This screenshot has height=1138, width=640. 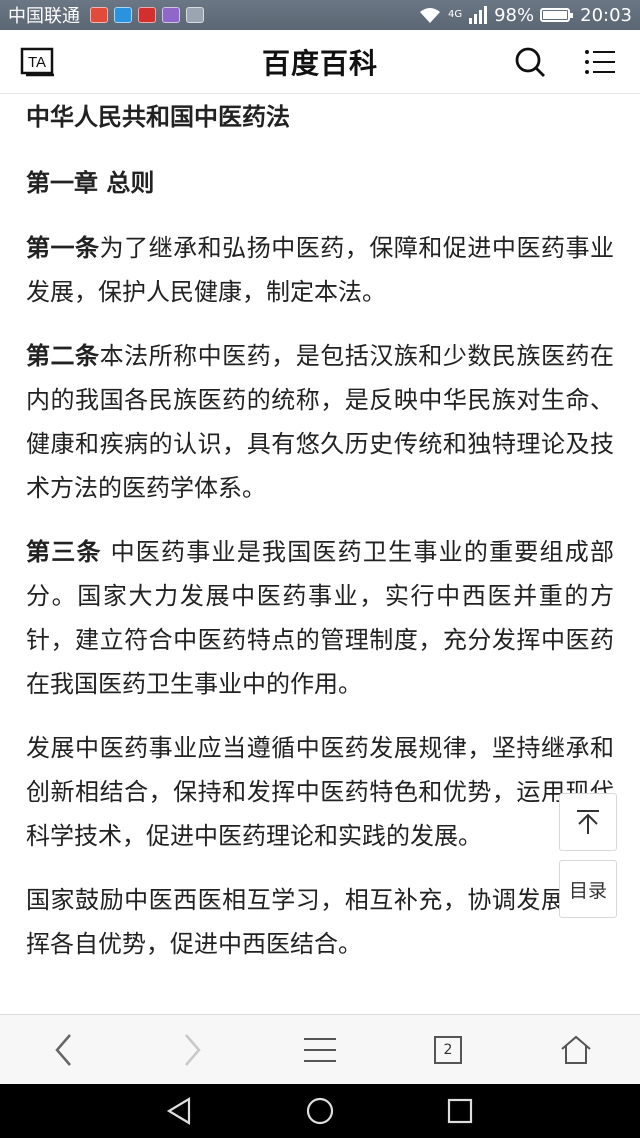 I want to click on chevron-left-icon, so click(x=63, y=1049).